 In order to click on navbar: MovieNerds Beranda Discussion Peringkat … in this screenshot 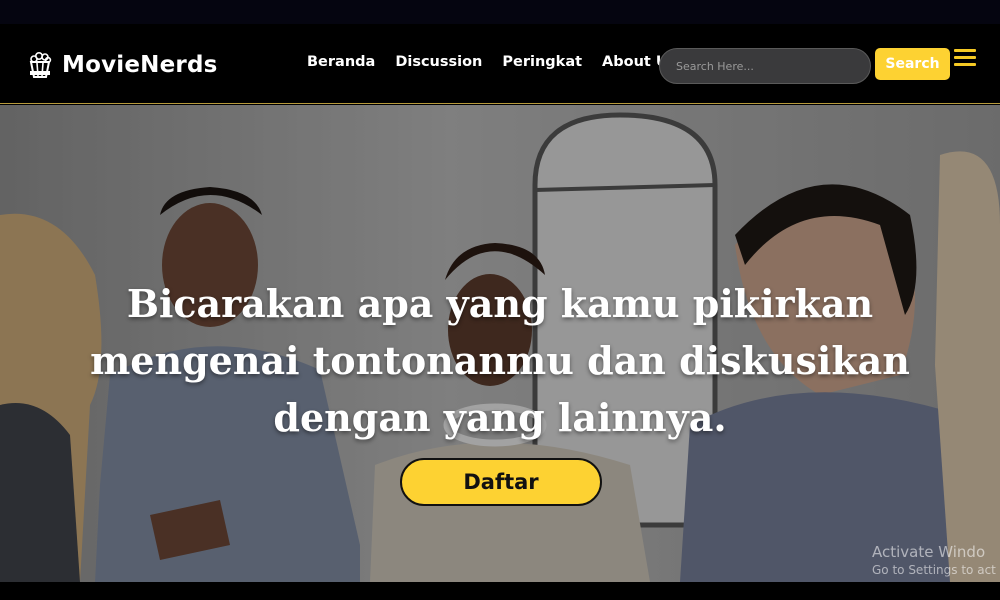, I will do `click(500, 64)`.